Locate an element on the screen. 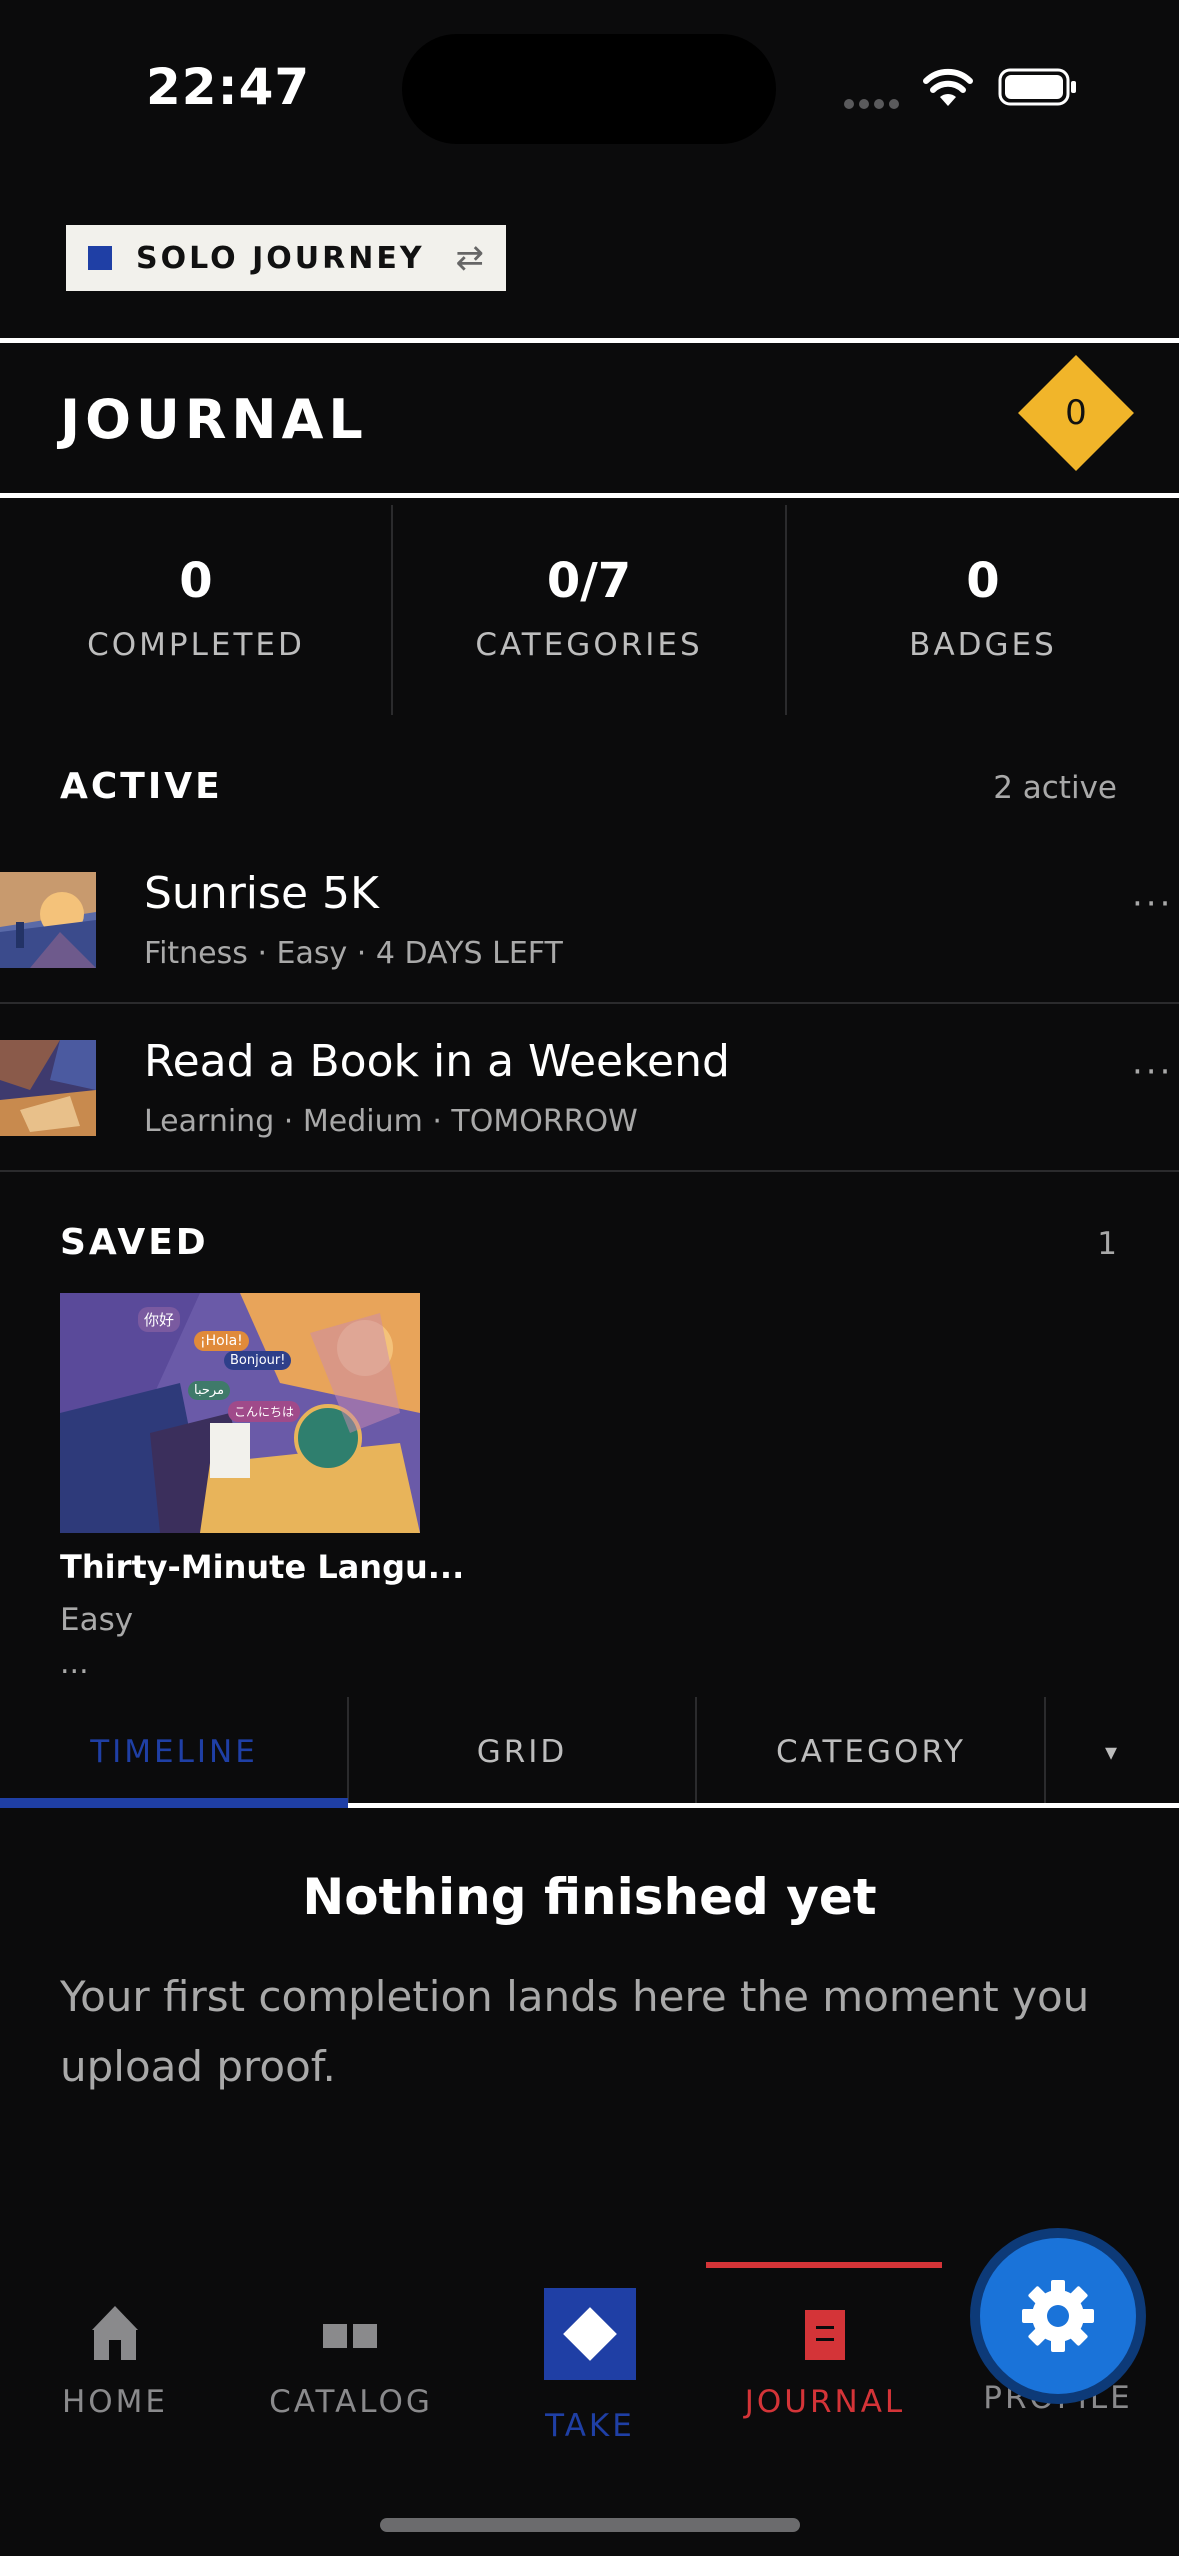  empty-state-title: Nothing finished yet is located at coordinates (589, 1897).